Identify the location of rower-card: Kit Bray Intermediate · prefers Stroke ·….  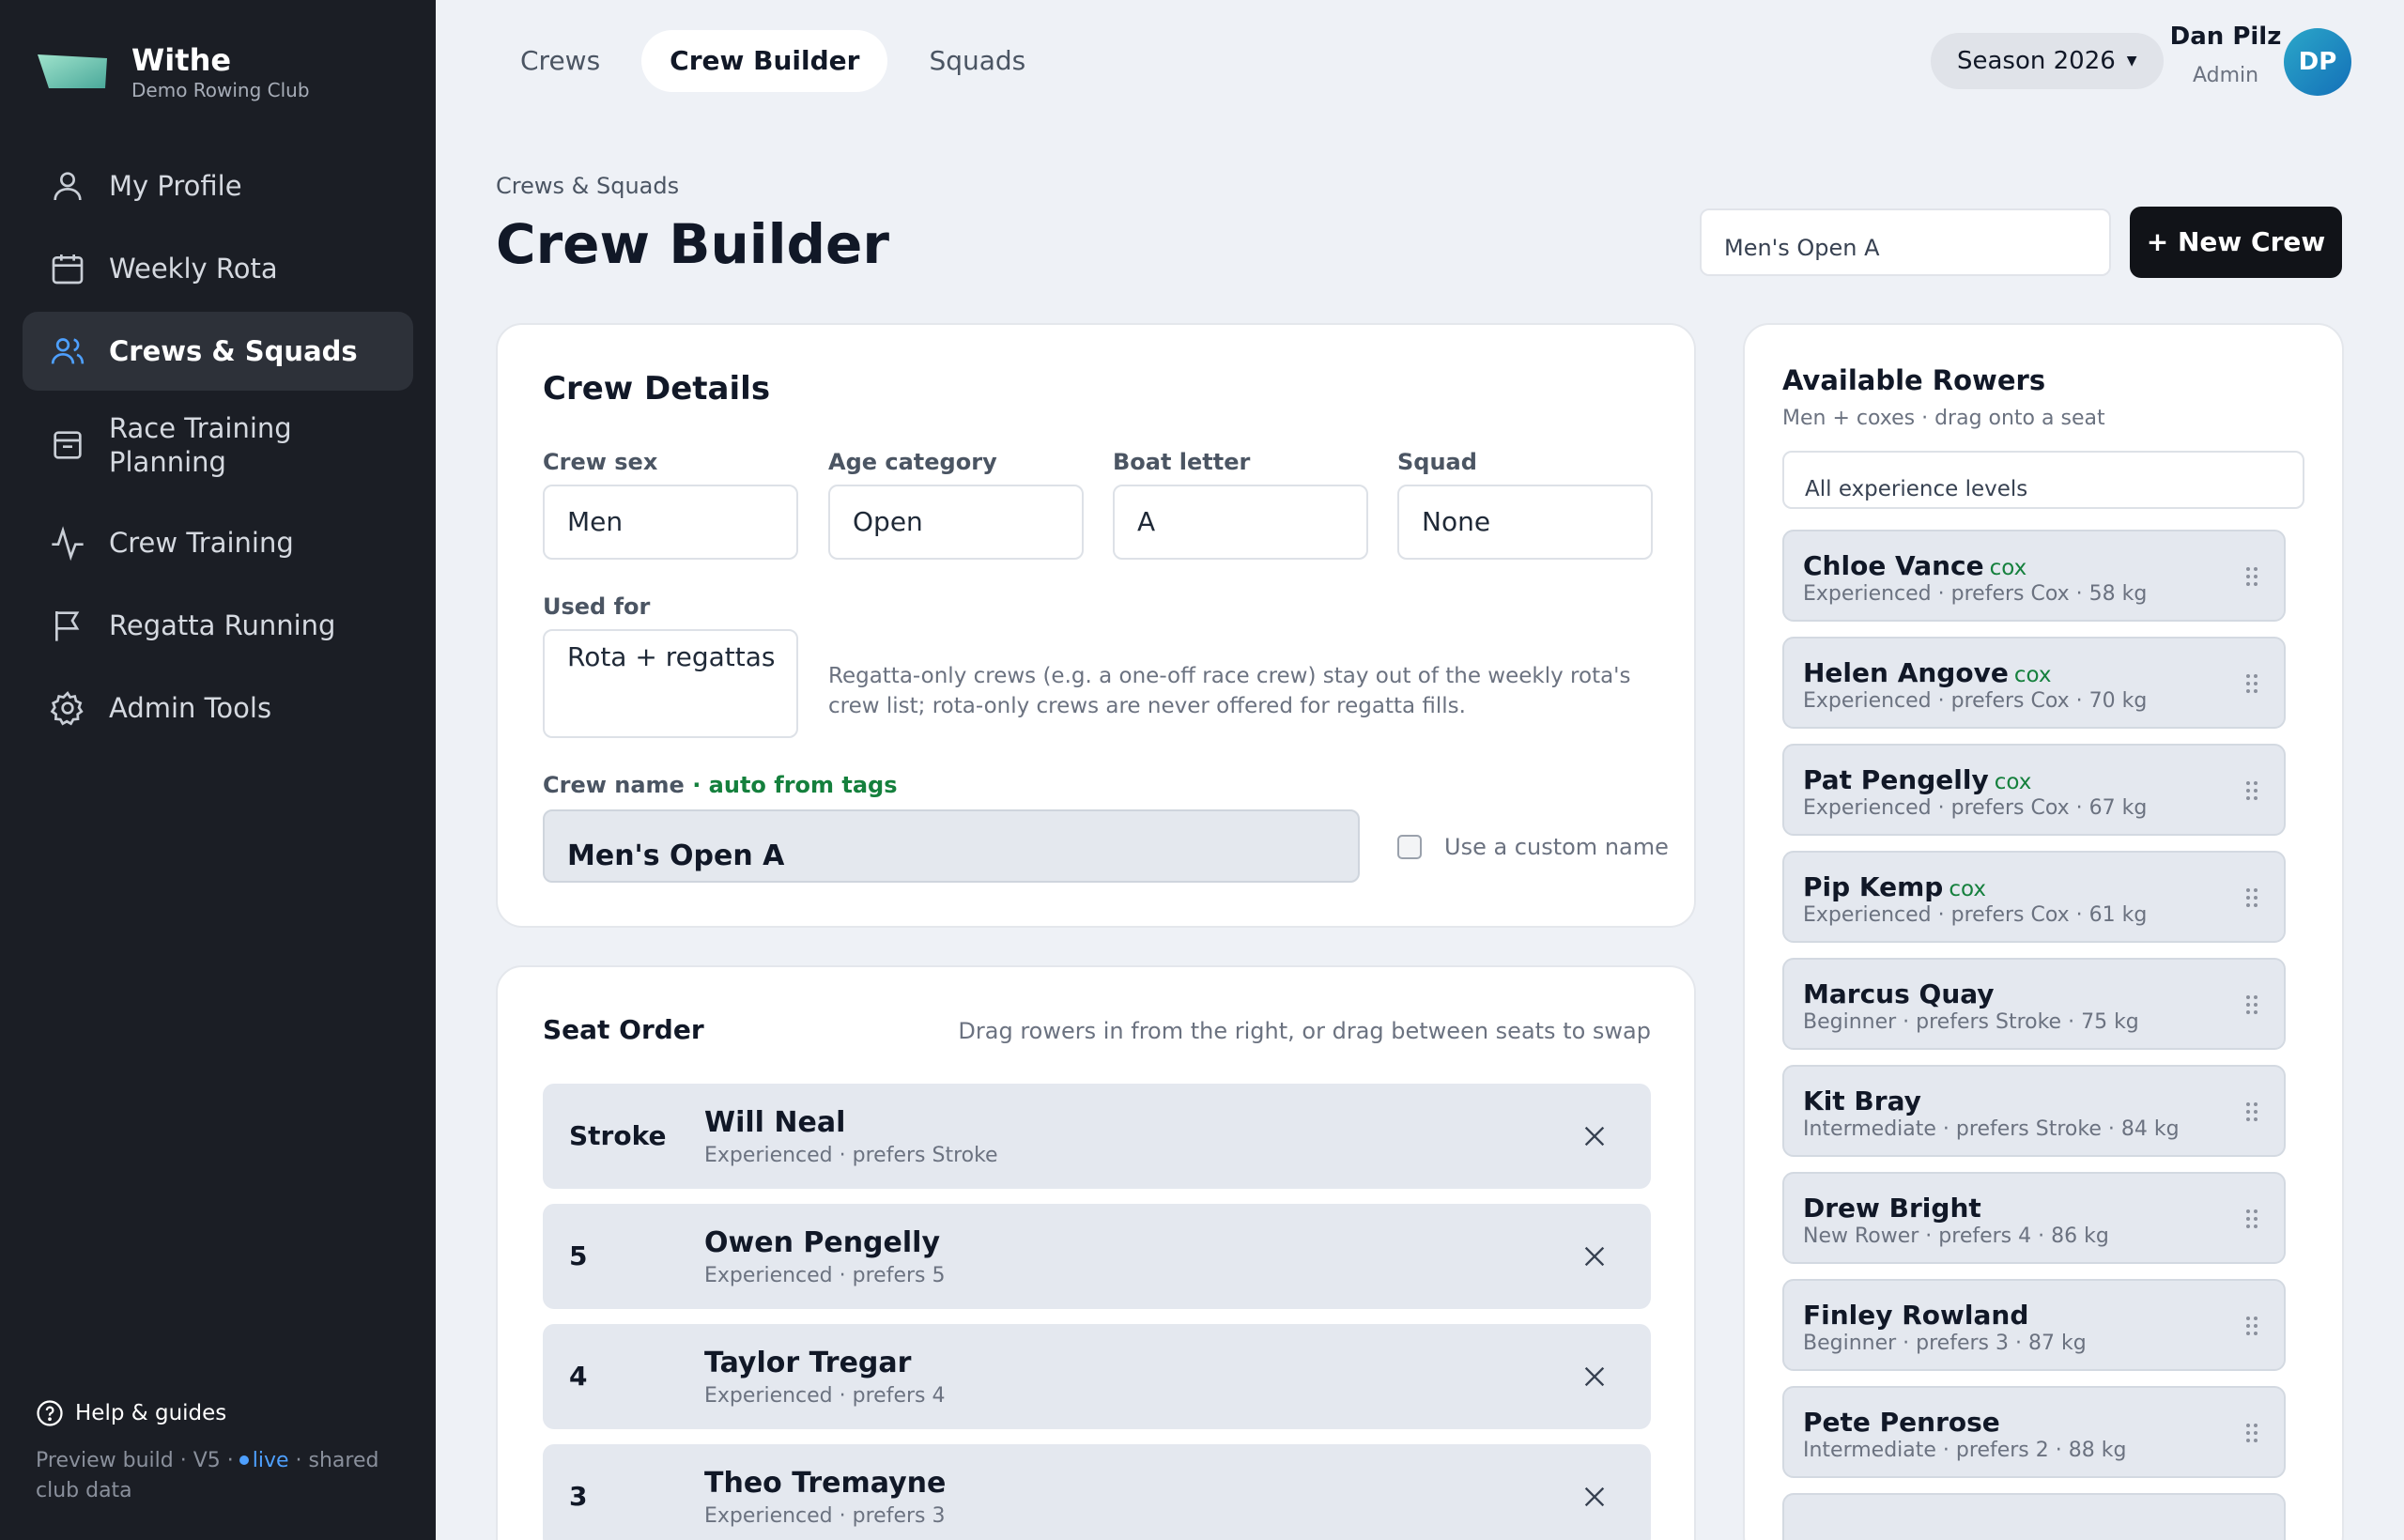
(2034, 1111).